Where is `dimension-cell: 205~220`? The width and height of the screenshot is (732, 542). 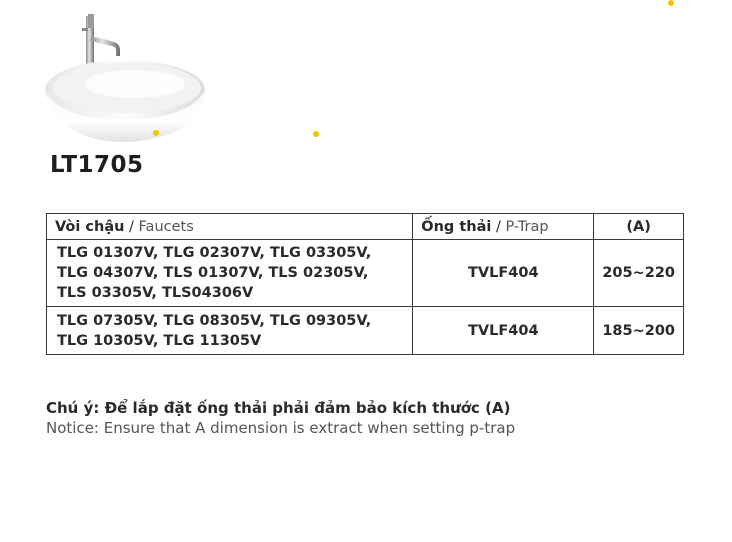
dimension-cell: 205~220 is located at coordinates (638, 273).